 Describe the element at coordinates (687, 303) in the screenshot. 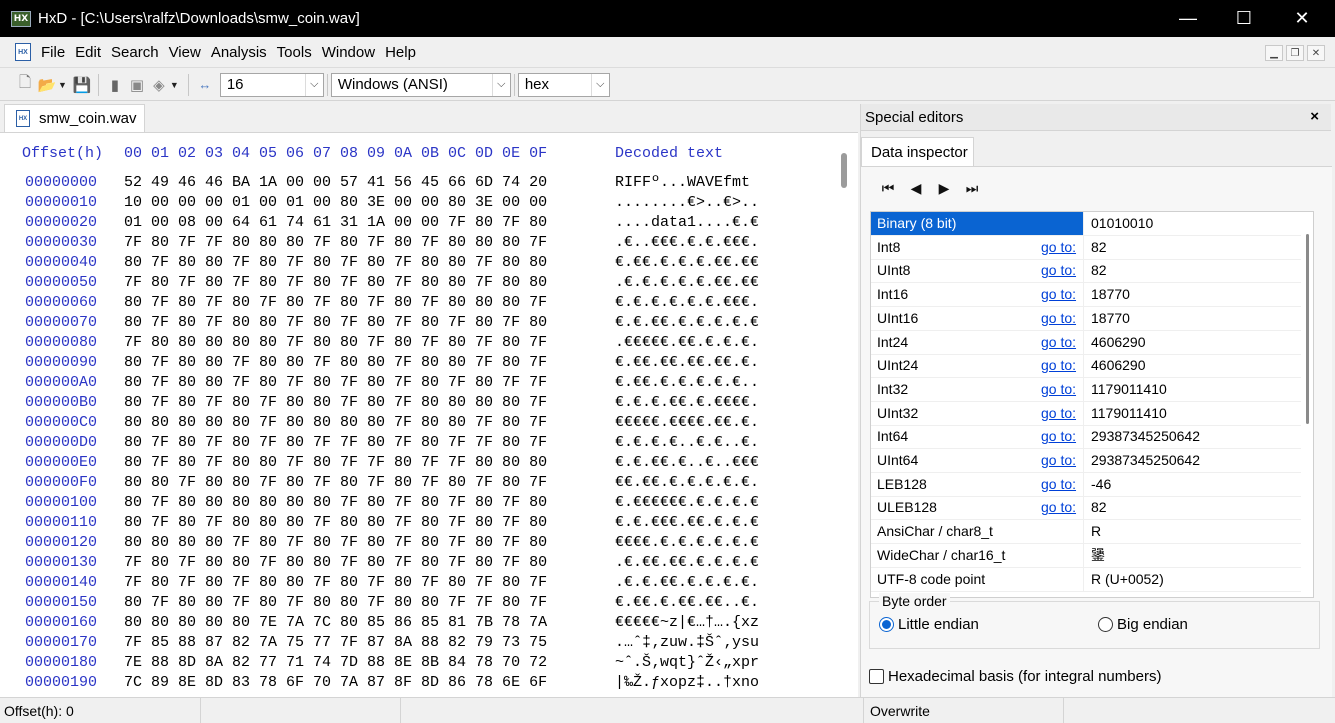

I see `row-decoded-text: €.€.€.€.€.€.€€€.` at that location.